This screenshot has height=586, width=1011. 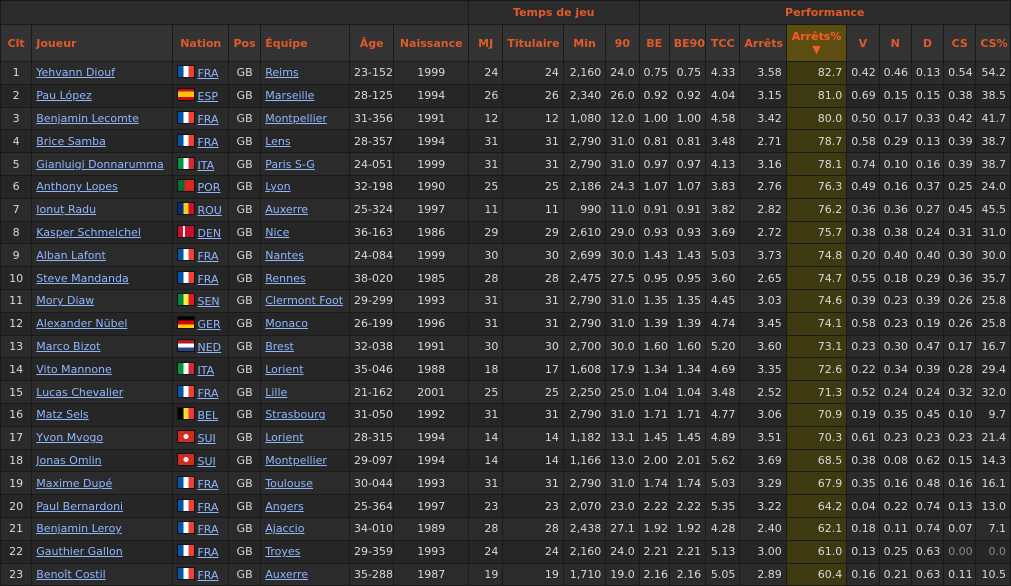 I want to click on col-header-starts: Titulaire, so click(x=533, y=43).